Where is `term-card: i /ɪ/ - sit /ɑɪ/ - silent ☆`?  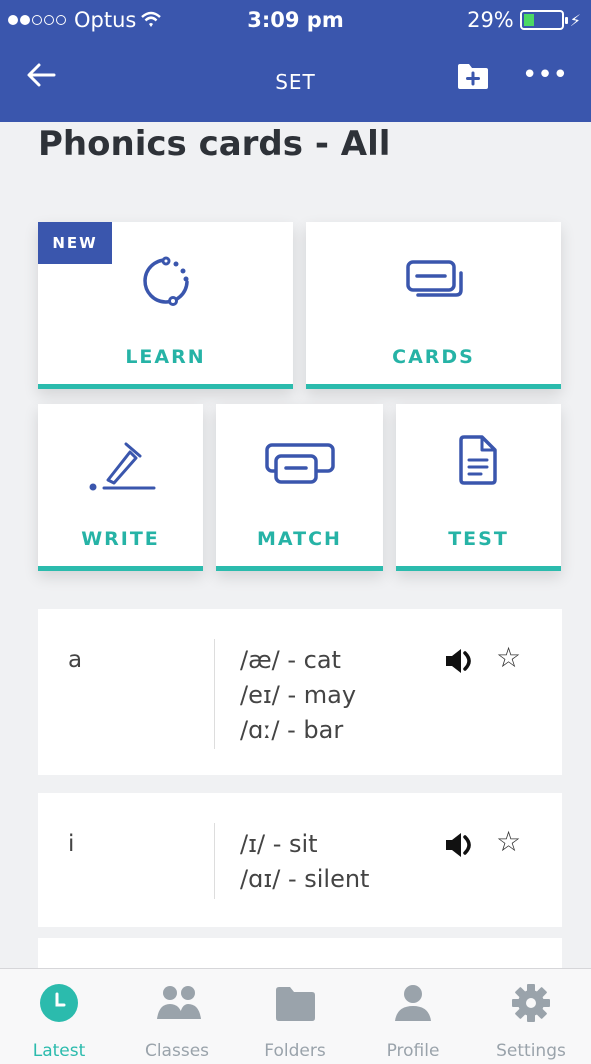 term-card: i /ɪ/ - sit /ɑɪ/ - silent ☆ is located at coordinates (300, 860).